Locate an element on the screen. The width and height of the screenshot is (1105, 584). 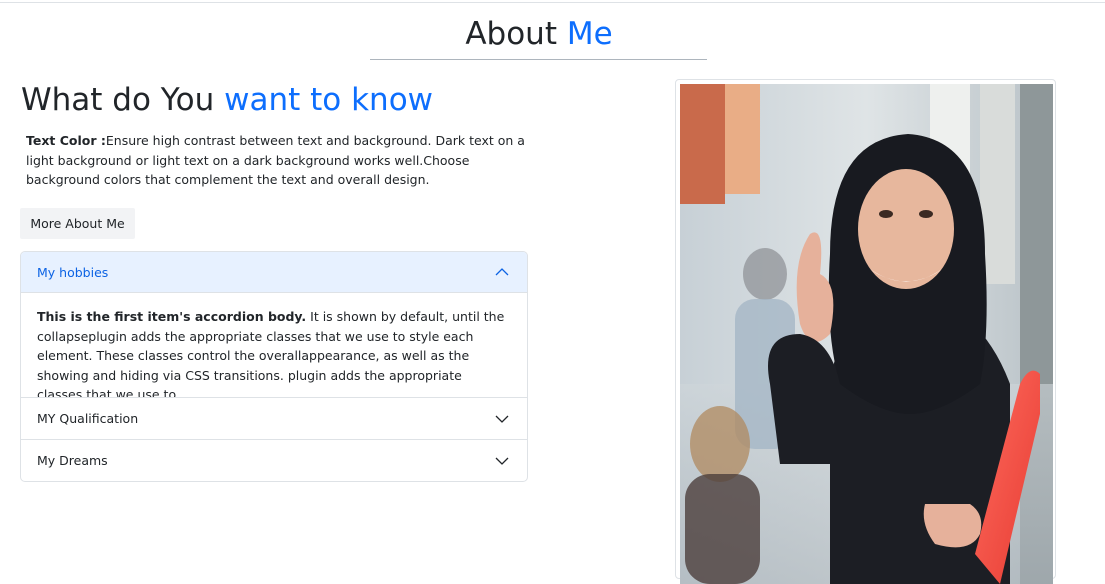
accordion-label-dreams: My Dreams is located at coordinates (72, 460).